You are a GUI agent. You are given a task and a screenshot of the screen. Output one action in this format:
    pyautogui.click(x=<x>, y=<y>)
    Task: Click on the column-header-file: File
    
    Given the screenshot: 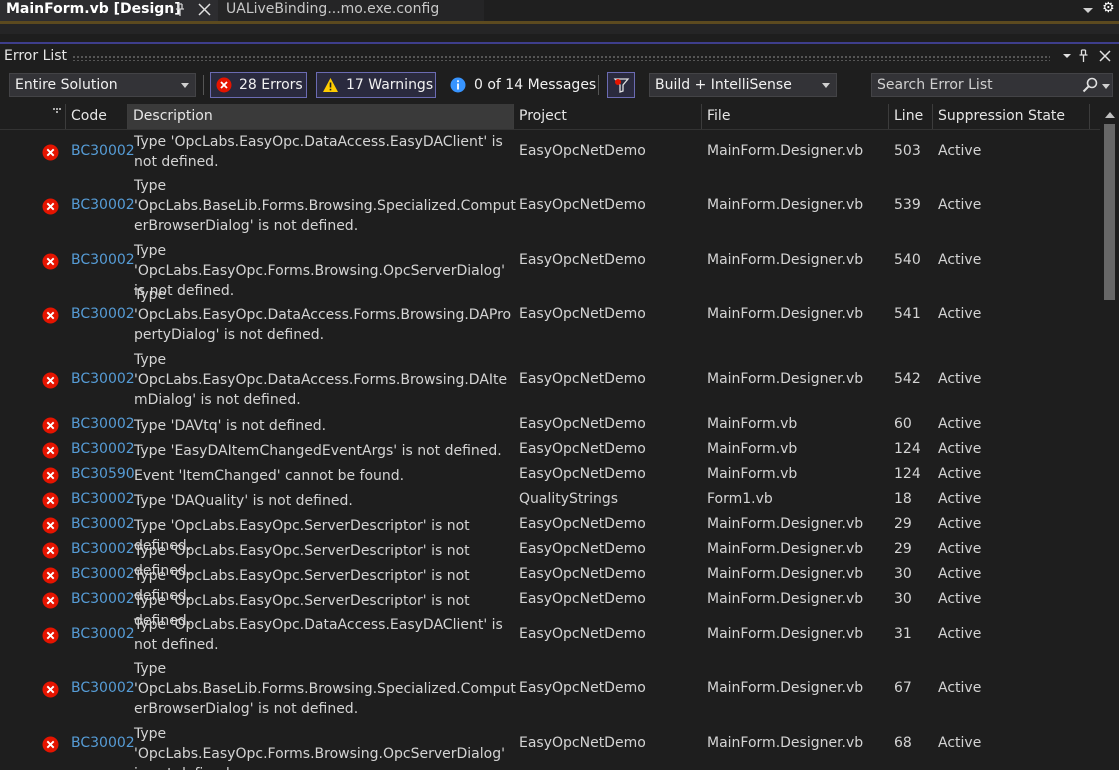 What is the action you would take?
    pyautogui.click(x=795, y=116)
    